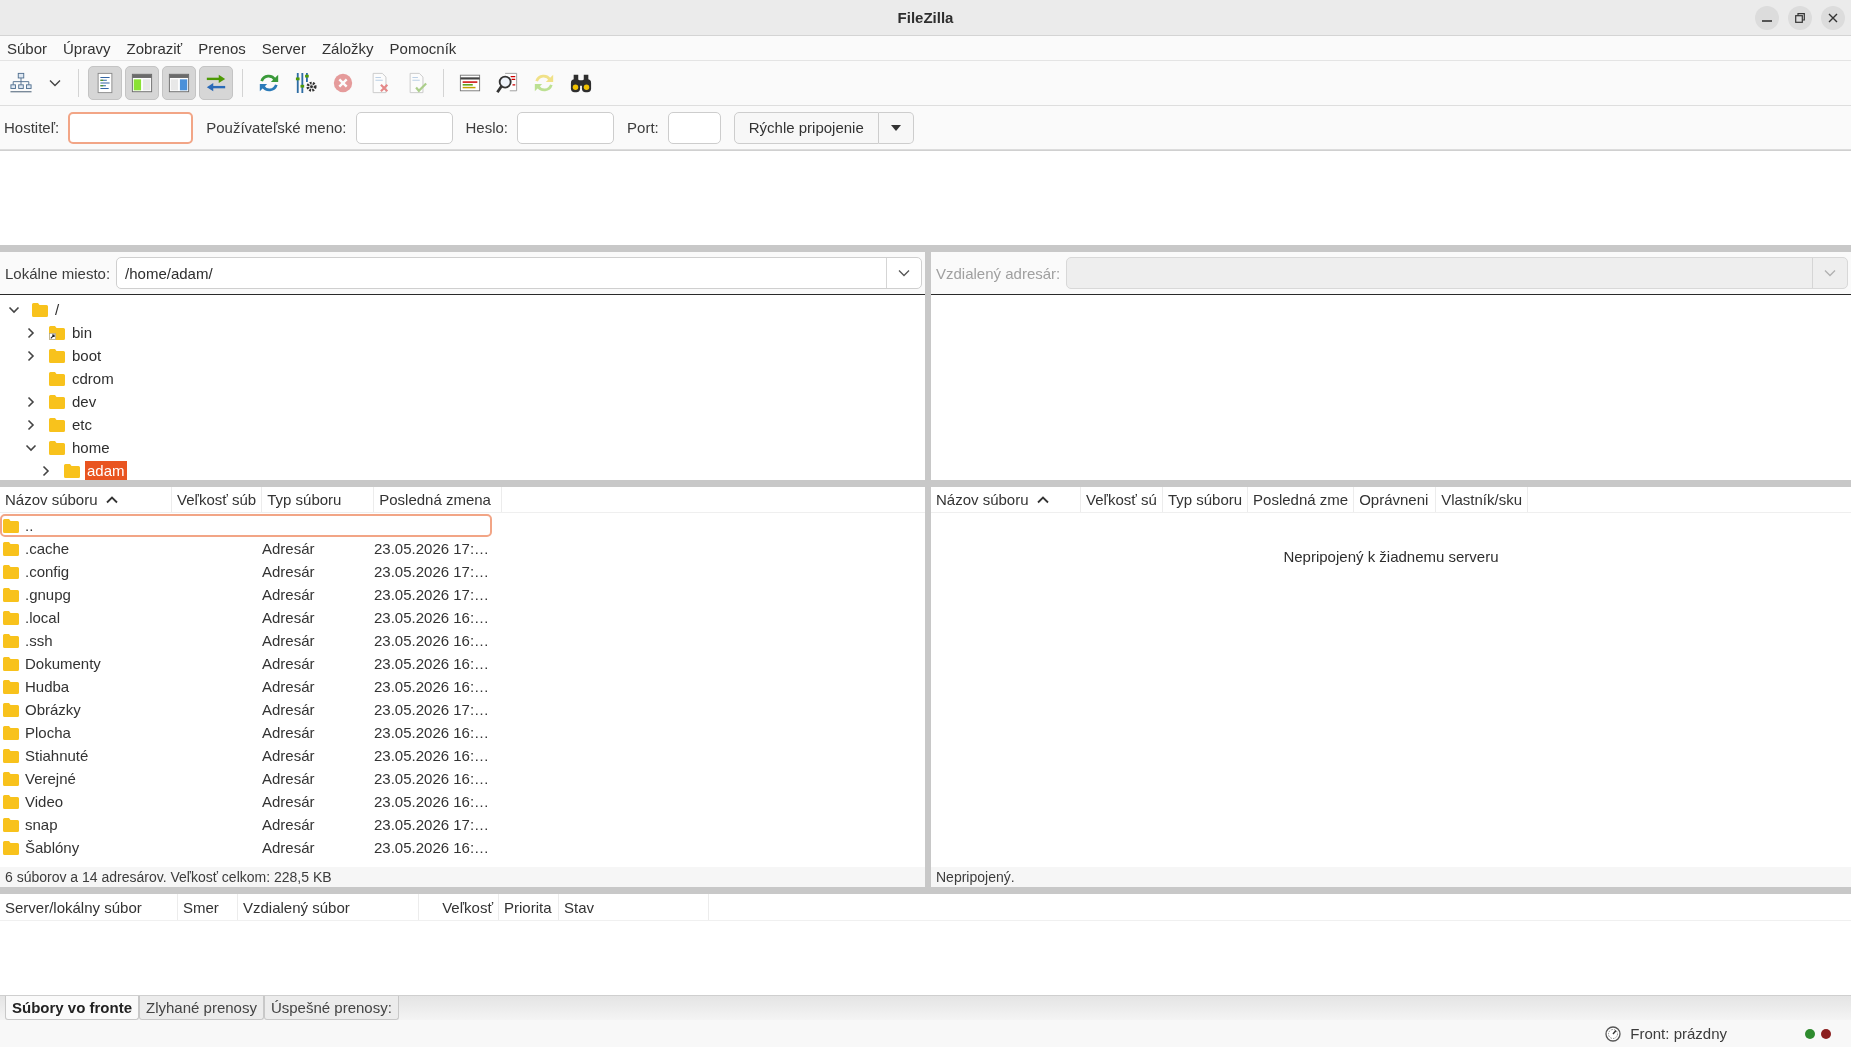 This screenshot has width=1851, height=1047. Describe the element at coordinates (1395, 499) in the screenshot. I see `column-header: Oprávneni` at that location.